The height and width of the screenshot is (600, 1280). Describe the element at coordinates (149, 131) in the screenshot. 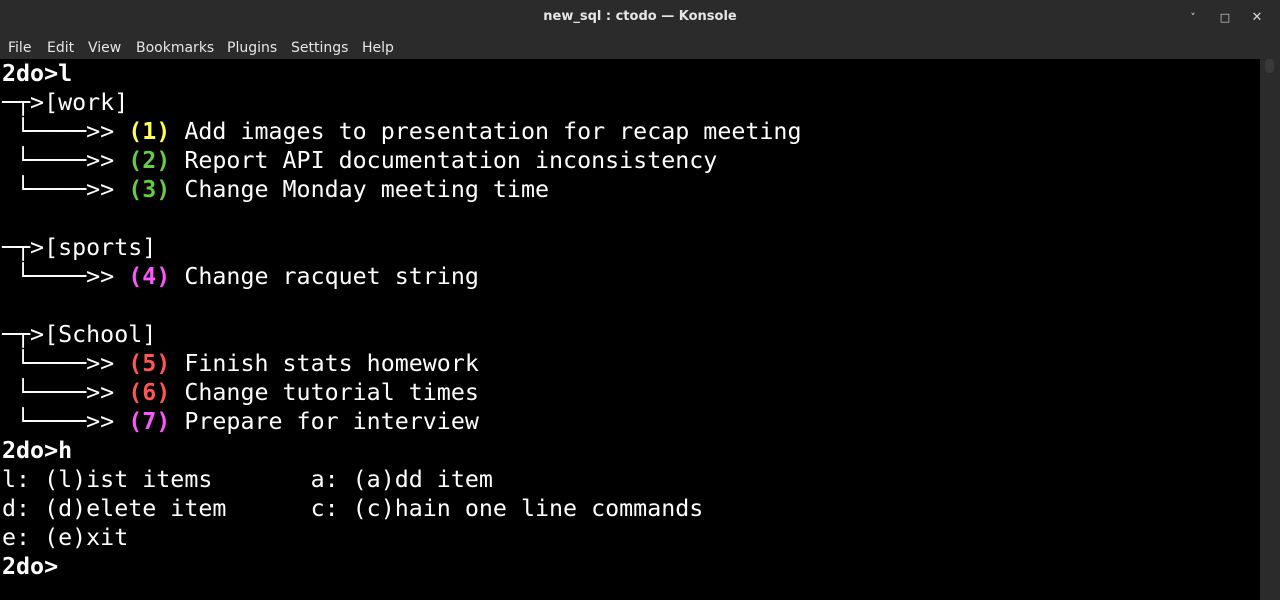

I see `item-number: (1)` at that location.